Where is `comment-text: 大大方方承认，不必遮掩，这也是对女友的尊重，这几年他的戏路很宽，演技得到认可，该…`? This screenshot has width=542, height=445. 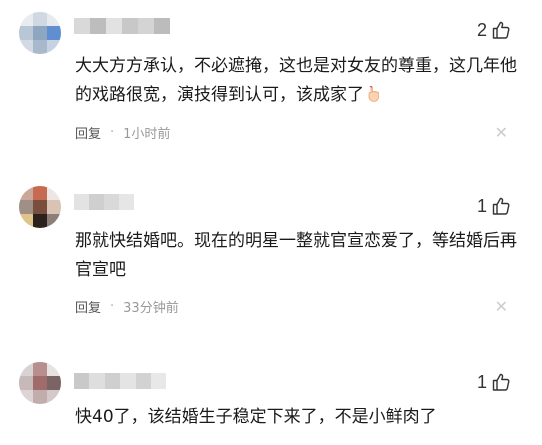
comment-text: 大大方方承认，不必遮掩，这也是对女友的尊重，这几年他的戏路很宽，演技得到认可，该… is located at coordinates (296, 80).